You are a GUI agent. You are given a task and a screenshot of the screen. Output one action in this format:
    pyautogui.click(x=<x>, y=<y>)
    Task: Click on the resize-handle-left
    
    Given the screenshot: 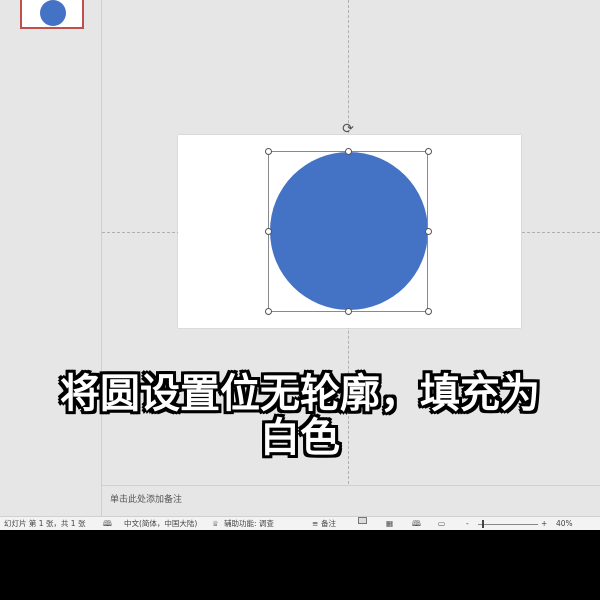 What is the action you would take?
    pyautogui.click(x=268, y=231)
    